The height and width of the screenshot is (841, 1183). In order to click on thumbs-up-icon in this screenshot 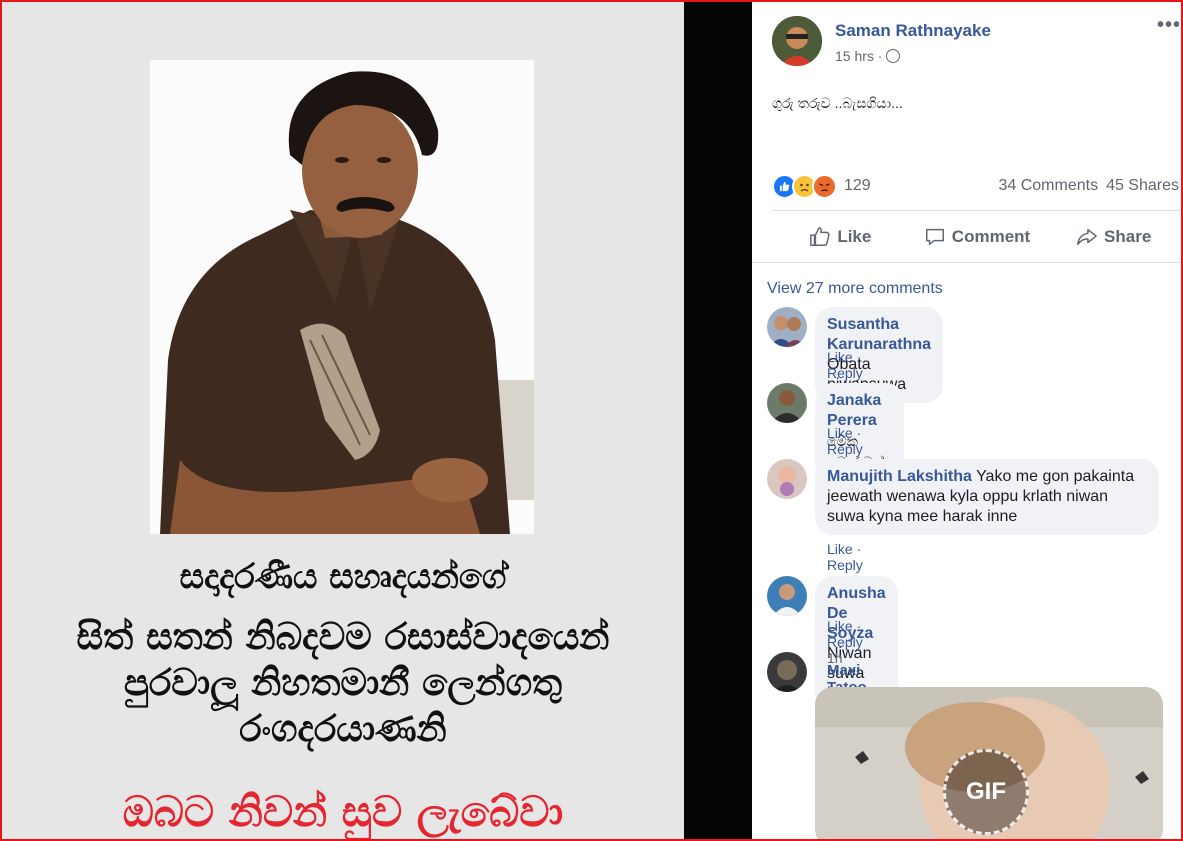, I will do `click(820, 236)`.